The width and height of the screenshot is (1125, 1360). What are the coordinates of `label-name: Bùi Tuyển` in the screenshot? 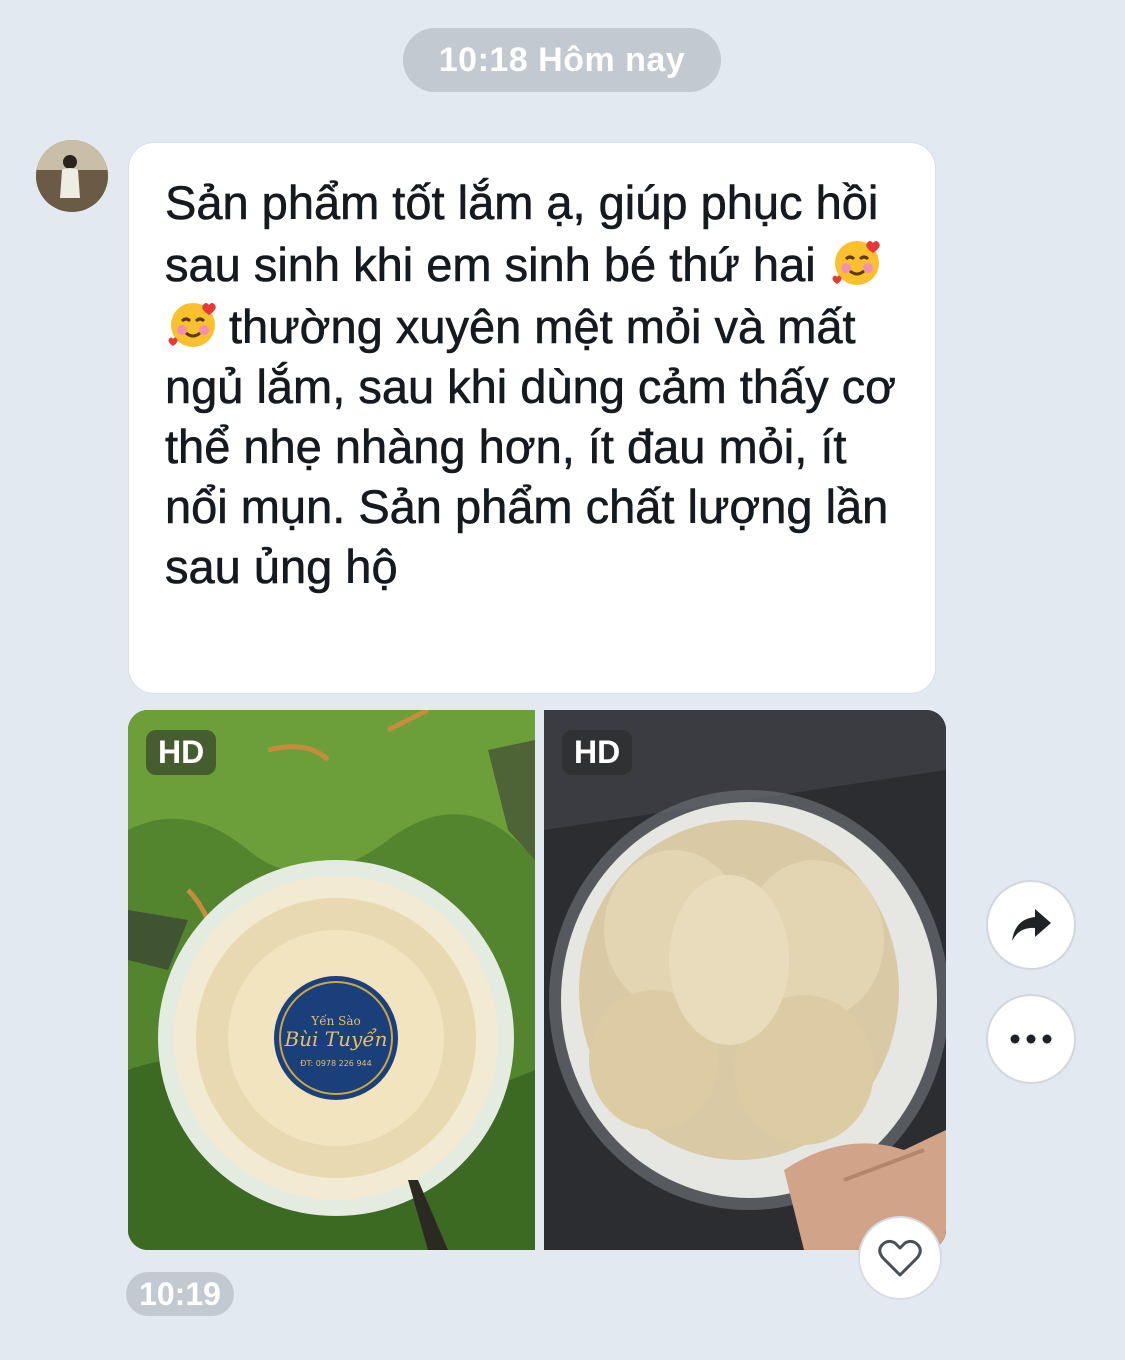 It's located at (335, 1039).